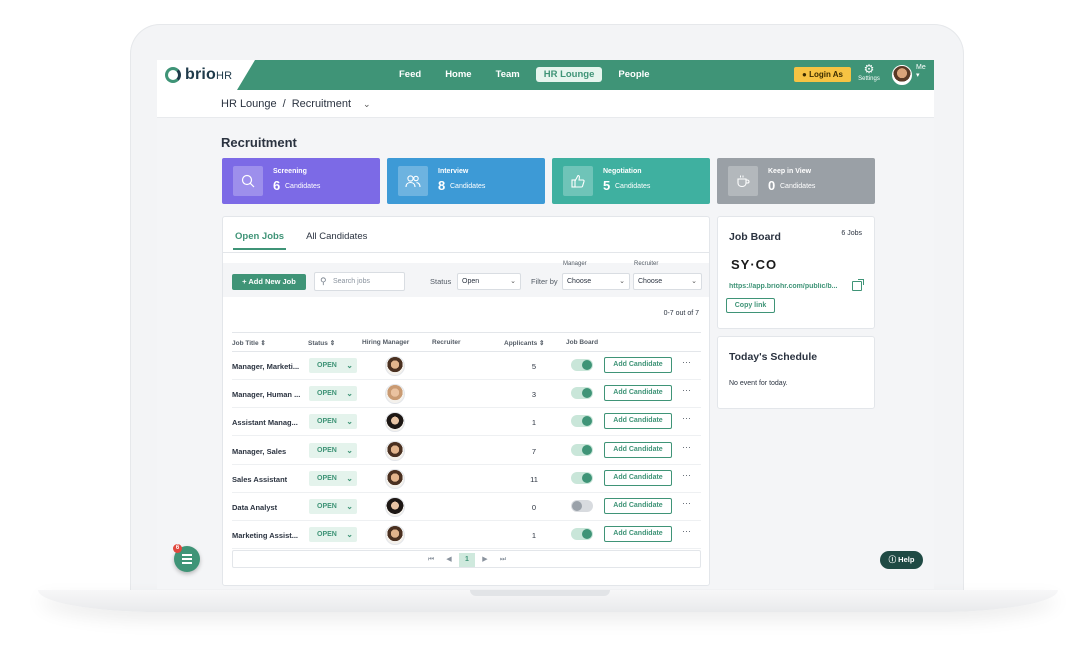  What do you see at coordinates (489, 281) in the screenshot?
I see `status-filter-select: Open ⌄` at bounding box center [489, 281].